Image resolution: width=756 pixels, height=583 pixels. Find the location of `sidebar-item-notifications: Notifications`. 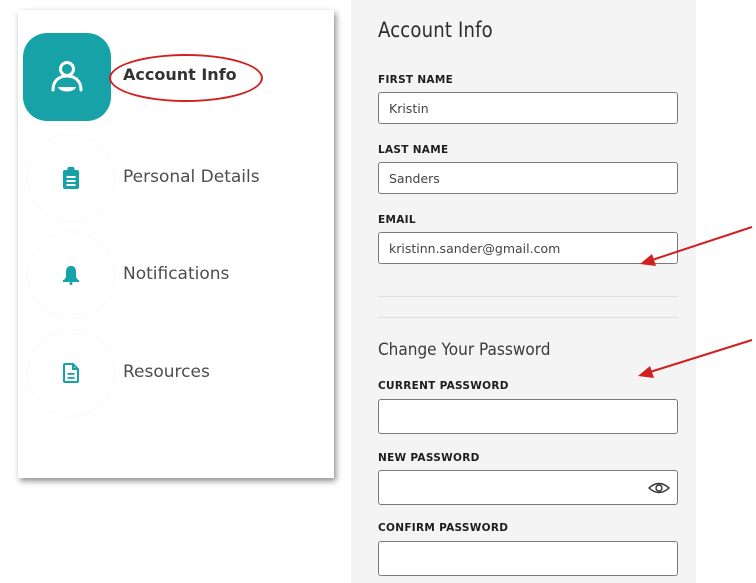

sidebar-item-notifications: Notifications is located at coordinates (173, 276).